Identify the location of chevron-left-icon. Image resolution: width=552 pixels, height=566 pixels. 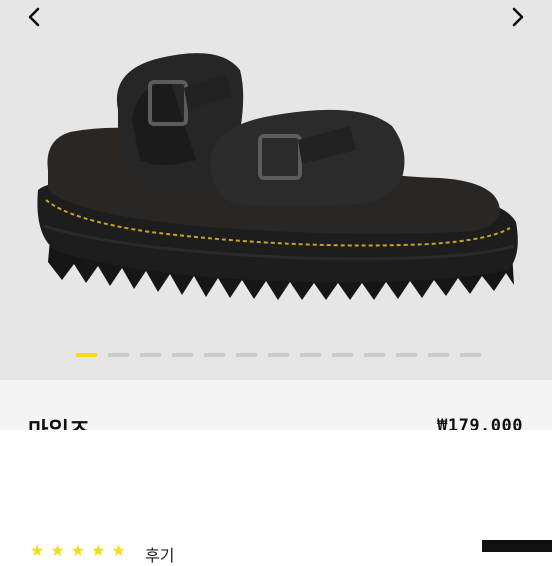
(34, 17).